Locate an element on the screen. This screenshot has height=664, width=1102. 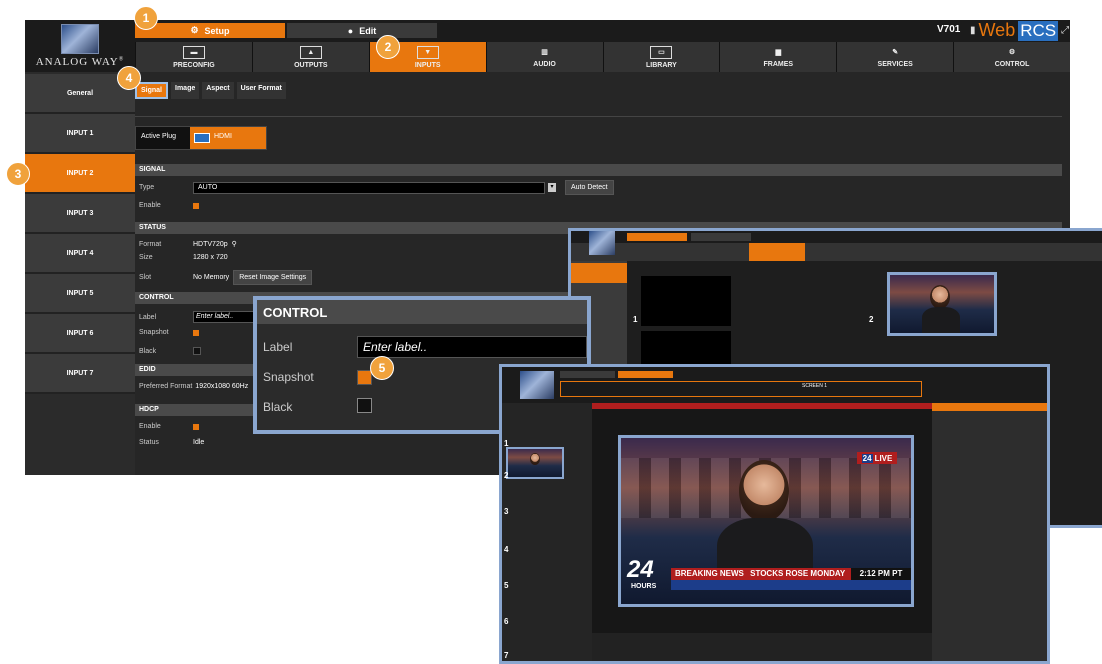
zoom-black-label: Black is located at coordinates (278, 407).